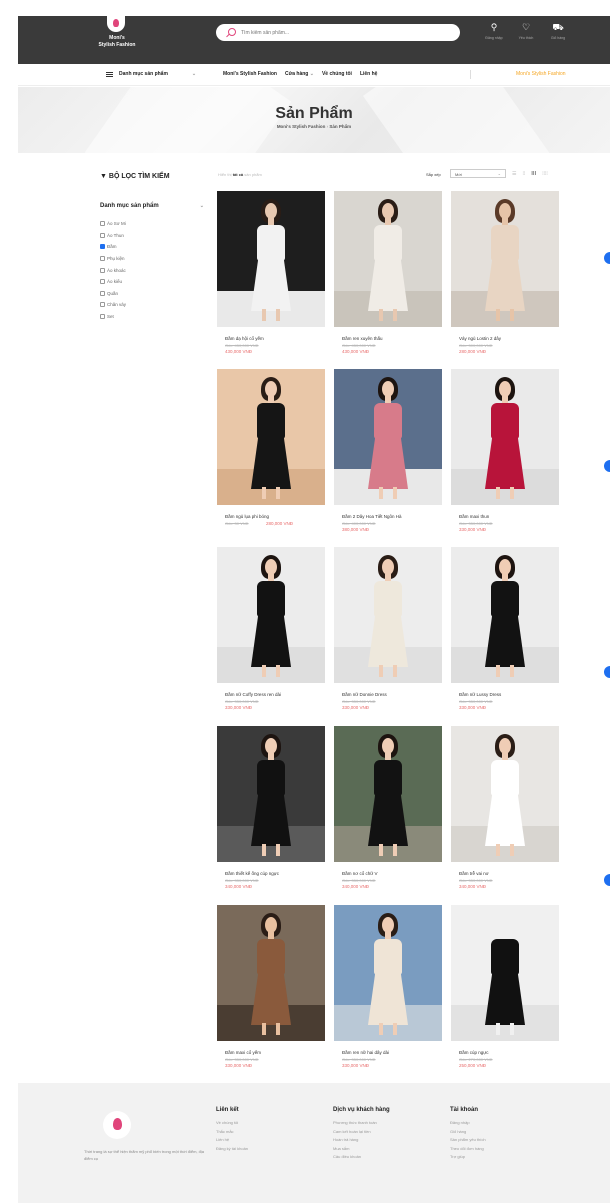 This screenshot has width=610, height=1203. What do you see at coordinates (478, 173) in the screenshot?
I see `sort-select: Mới ⌄` at bounding box center [478, 173].